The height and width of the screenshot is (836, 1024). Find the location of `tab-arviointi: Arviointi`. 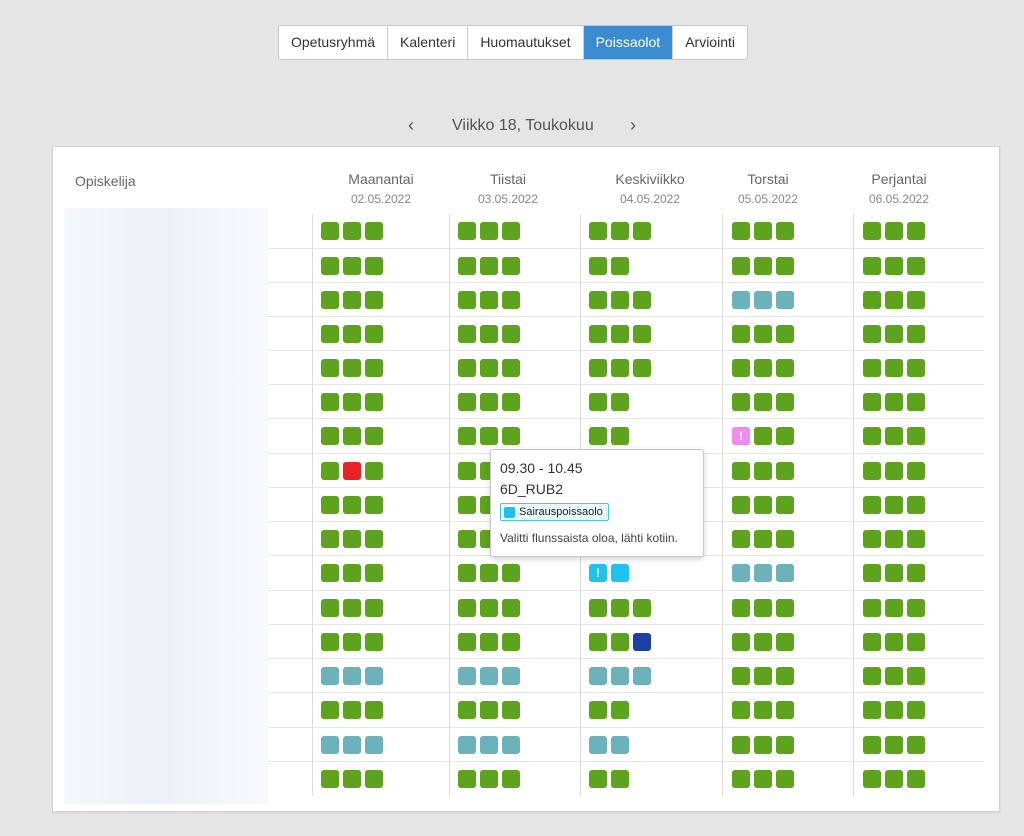

tab-arviointi: Arviointi is located at coordinates (710, 42).